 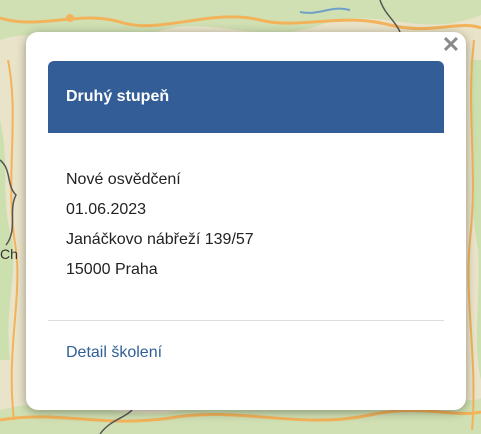 What do you see at coordinates (160, 239) in the screenshot?
I see `address-street: Janáčkovo nábřeží 139/57` at bounding box center [160, 239].